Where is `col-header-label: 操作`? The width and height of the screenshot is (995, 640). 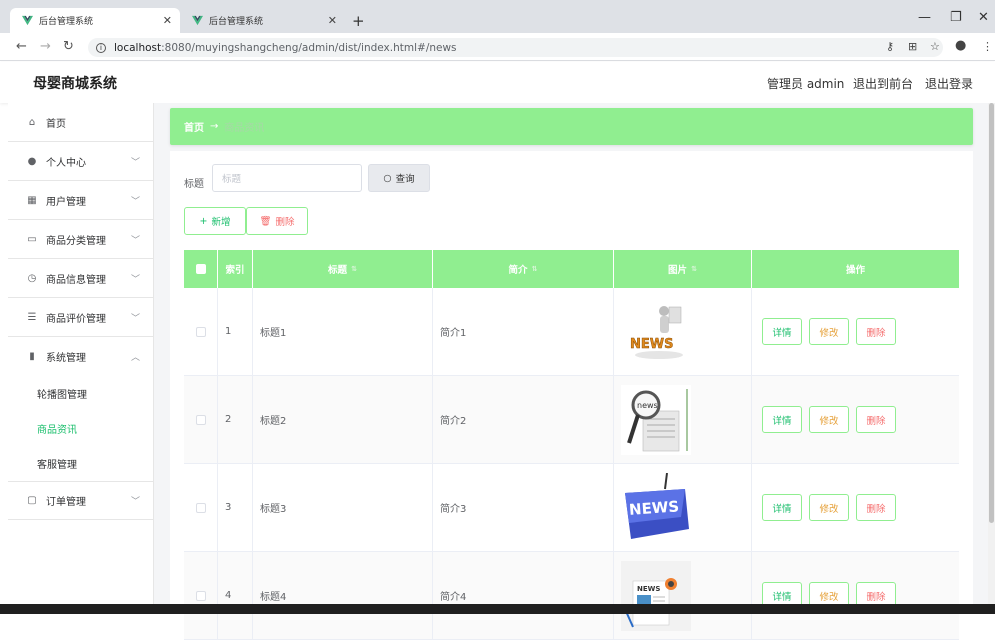 col-header-label: 操作 is located at coordinates (855, 270).